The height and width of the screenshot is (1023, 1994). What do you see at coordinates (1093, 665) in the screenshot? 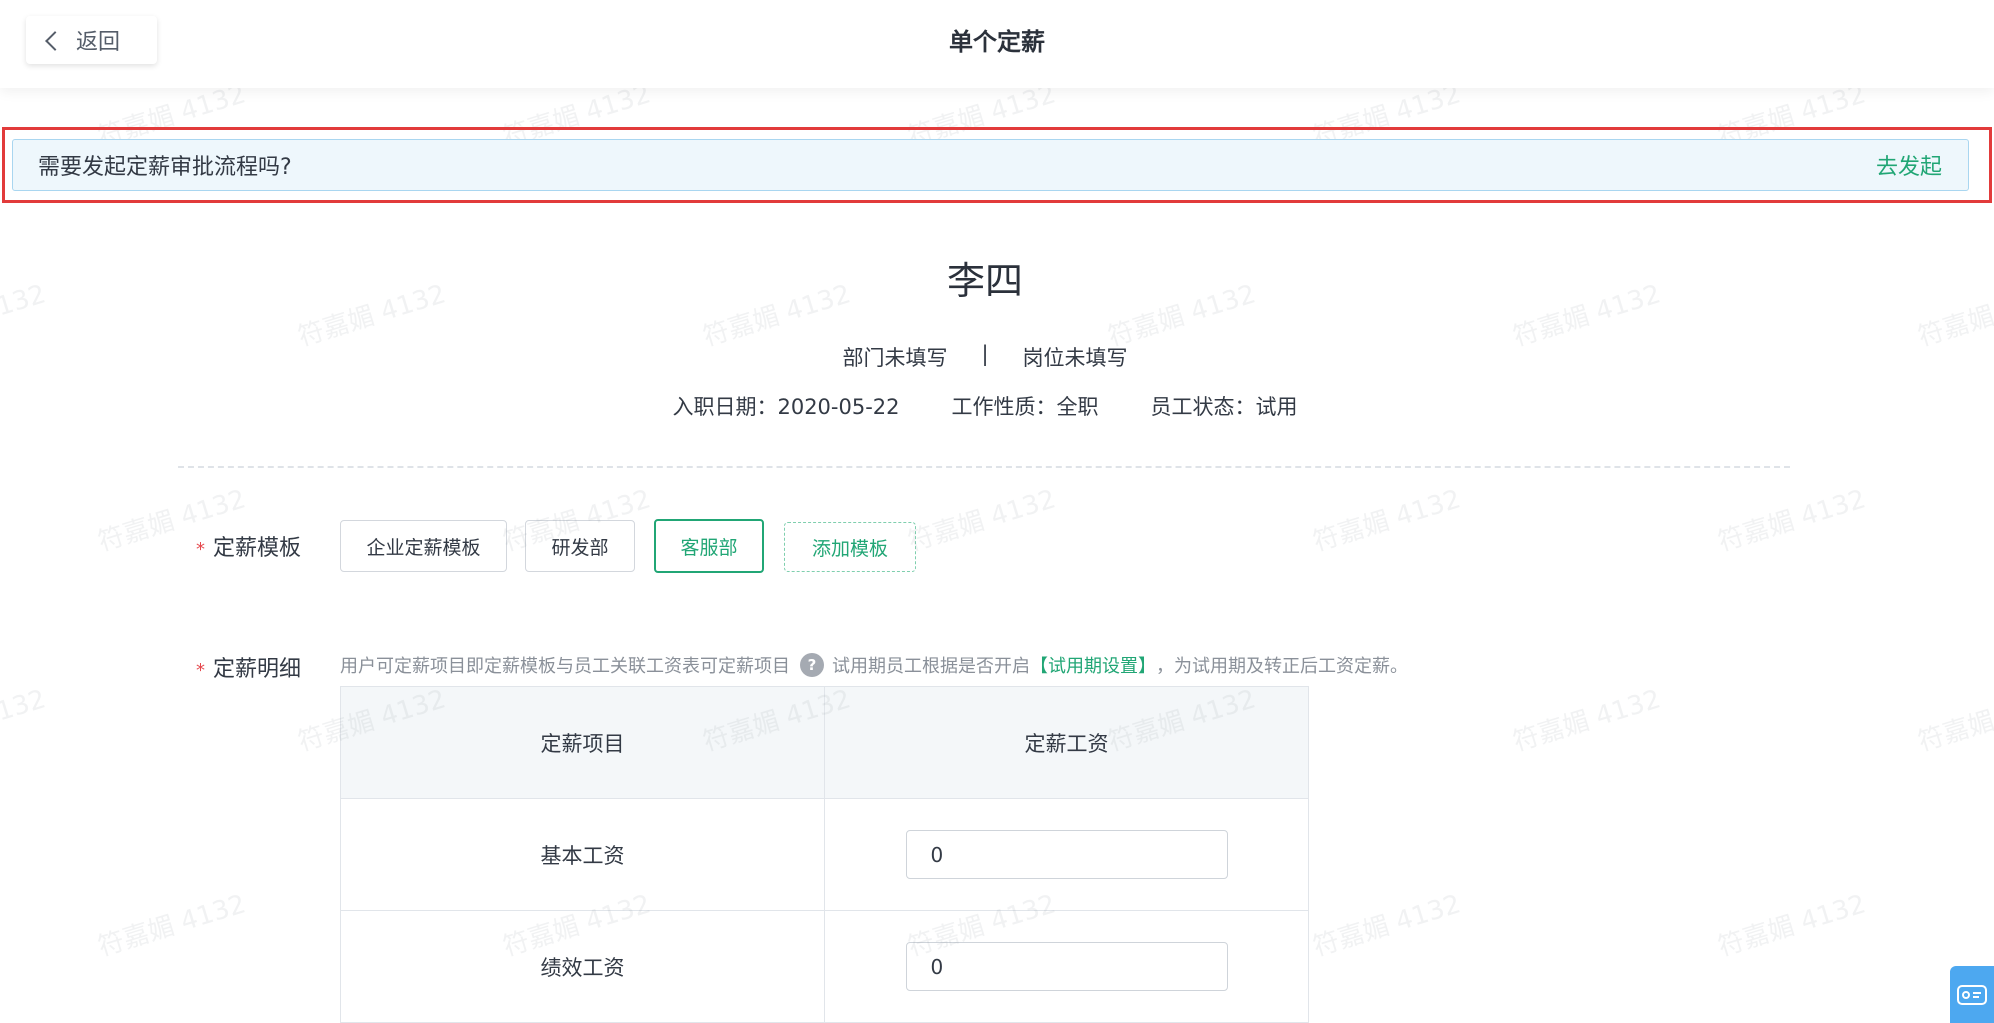
I see `probation-settings-link: 【试用期设置】` at bounding box center [1093, 665].